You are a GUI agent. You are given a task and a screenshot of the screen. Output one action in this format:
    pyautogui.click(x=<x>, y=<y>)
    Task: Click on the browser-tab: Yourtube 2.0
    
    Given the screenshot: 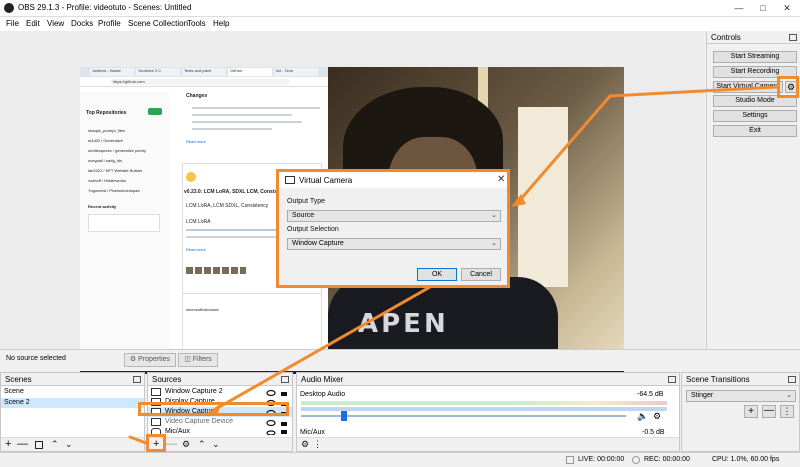 What is the action you would take?
    pyautogui.click(x=158, y=72)
    